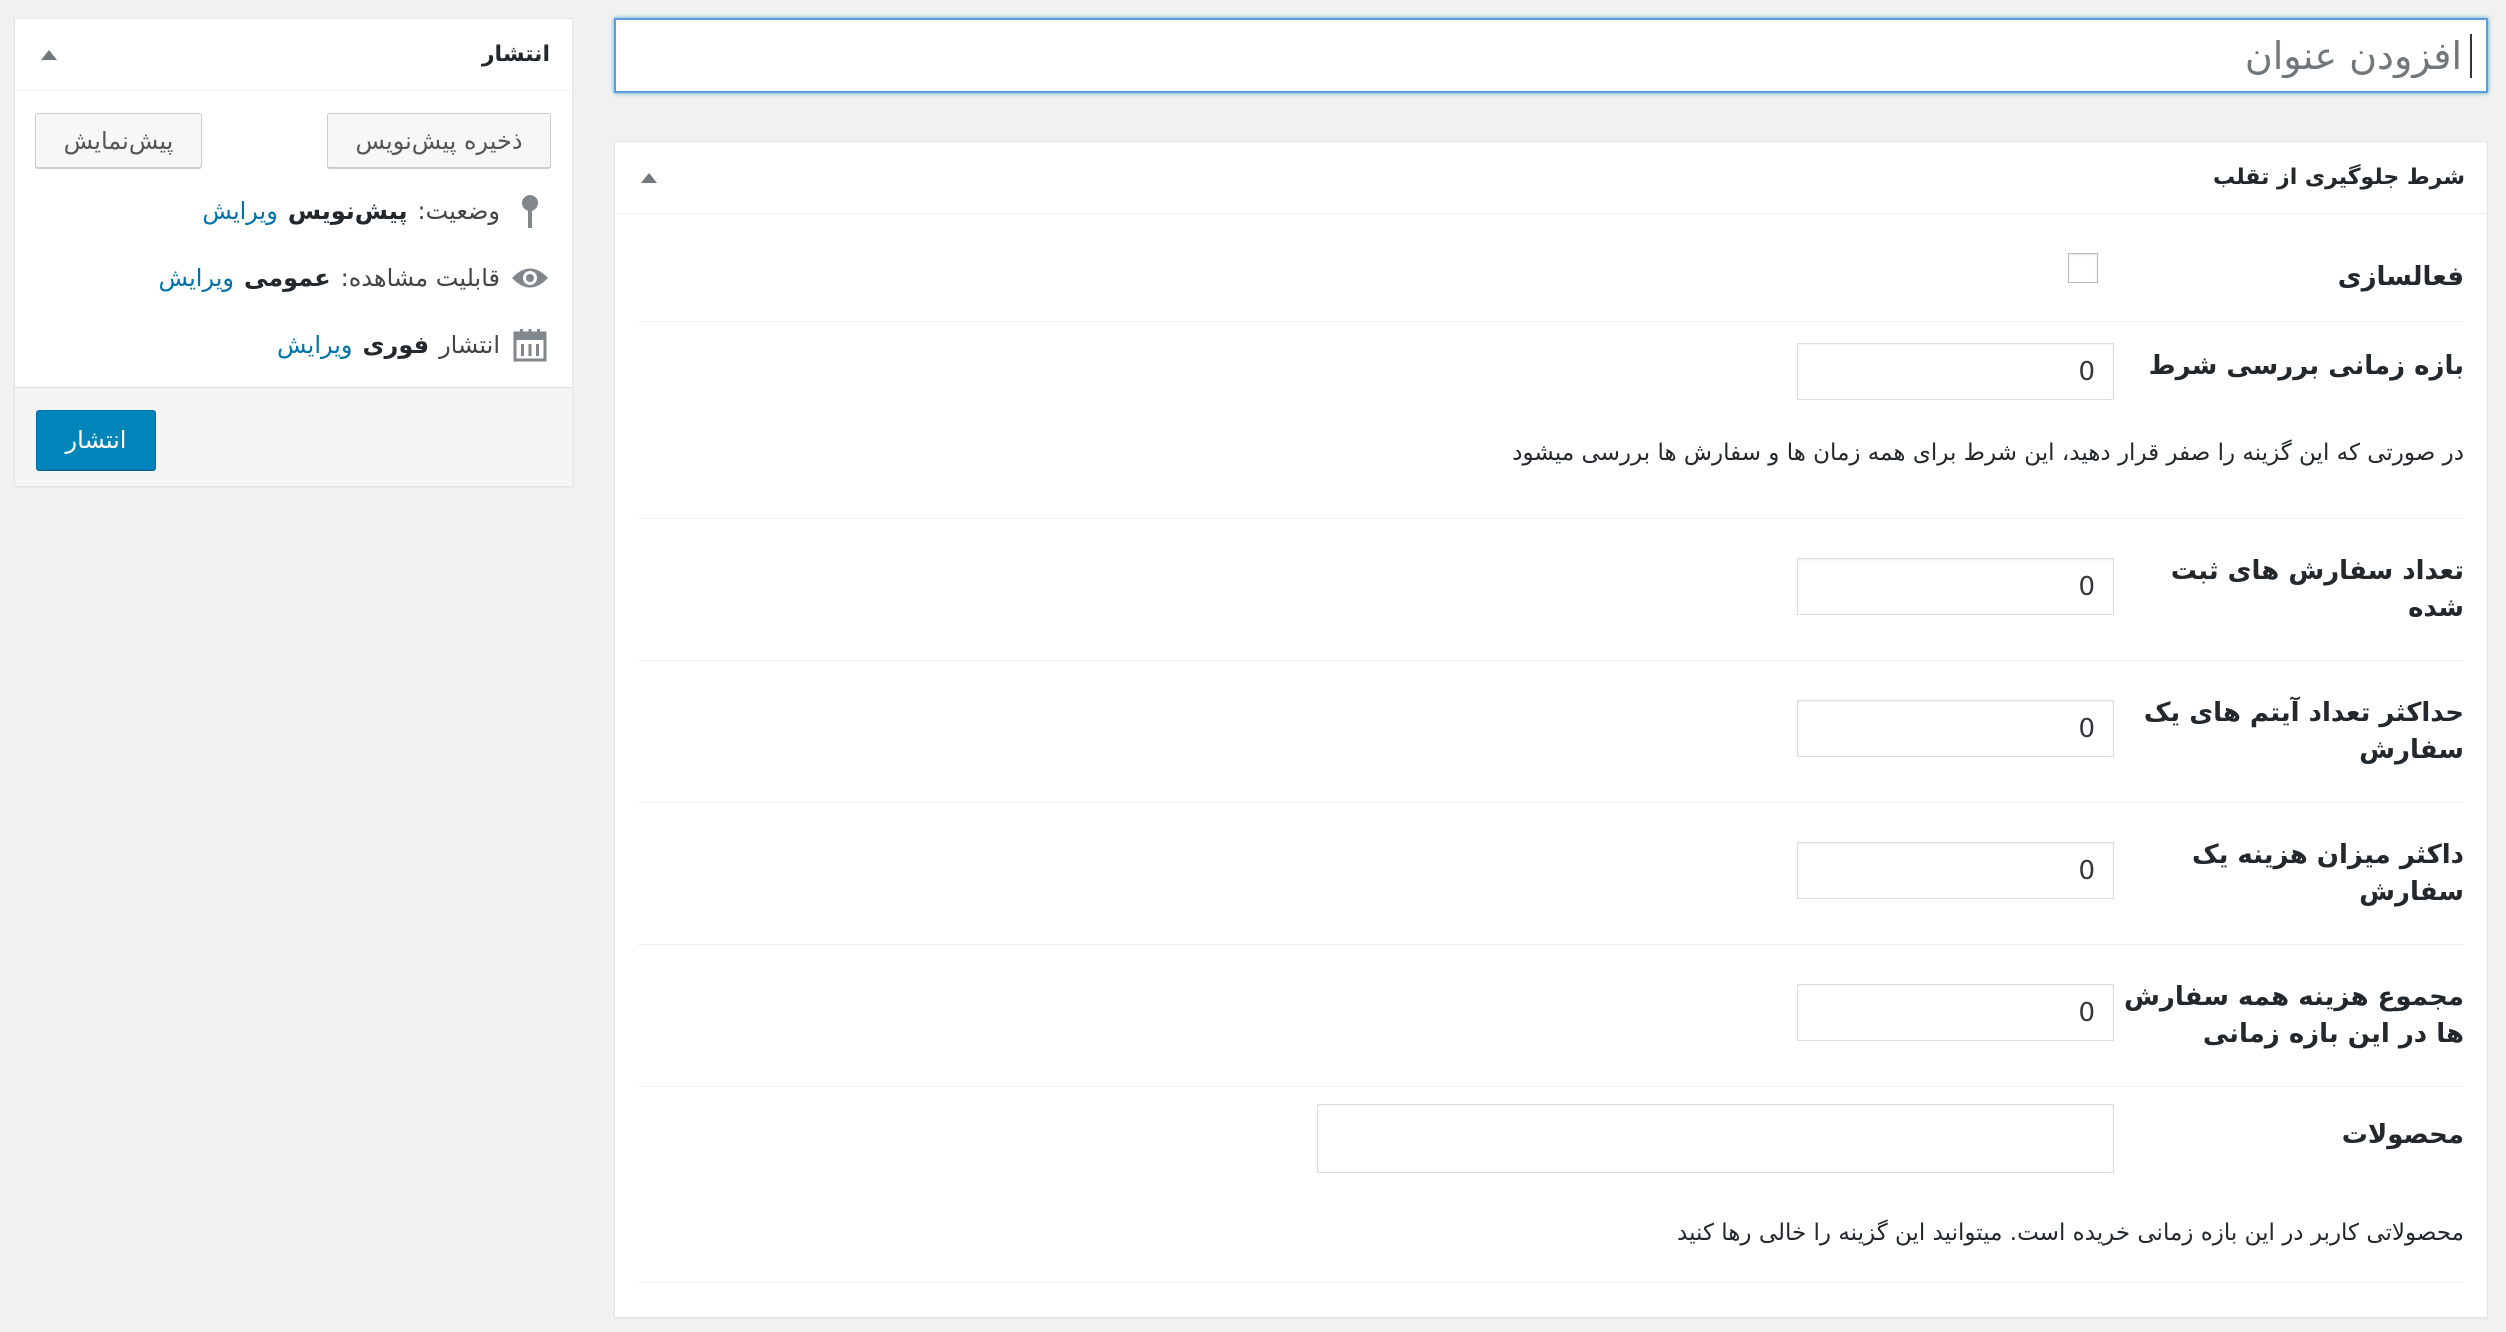 Image resolution: width=2506 pixels, height=1332 pixels. I want to click on schedule-row: انتشار فوری ویرایش, so click(413, 345).